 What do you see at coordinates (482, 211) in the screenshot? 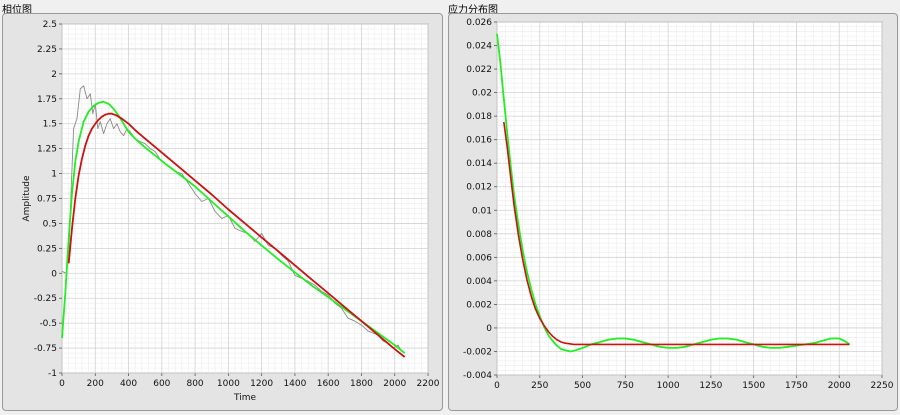
I see `y-tick-label: 0.01` at bounding box center [482, 211].